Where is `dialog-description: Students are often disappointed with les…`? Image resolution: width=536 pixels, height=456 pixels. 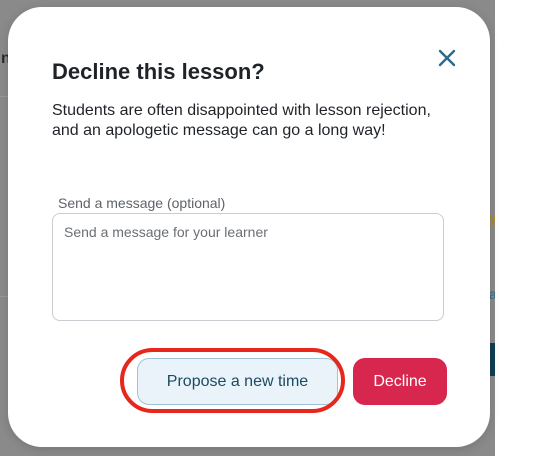 dialog-description: Students are often disappointed with les… is located at coordinates (241, 120).